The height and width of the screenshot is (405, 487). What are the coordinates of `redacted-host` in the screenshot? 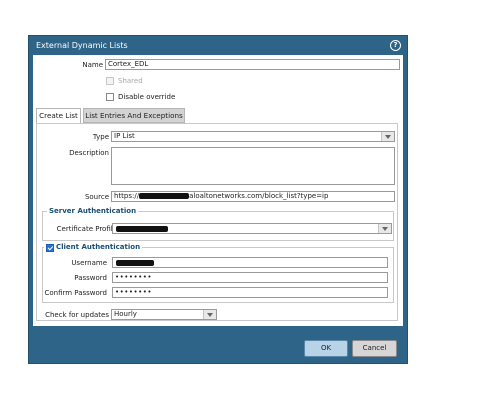 It's located at (164, 196).